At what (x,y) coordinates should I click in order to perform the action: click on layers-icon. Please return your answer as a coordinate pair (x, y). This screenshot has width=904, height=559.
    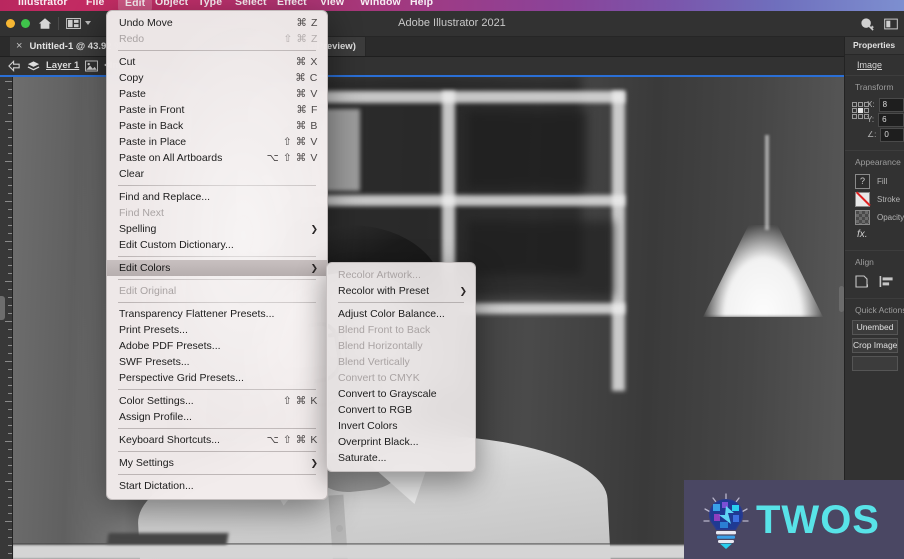
    Looking at the image, I should click on (33, 66).